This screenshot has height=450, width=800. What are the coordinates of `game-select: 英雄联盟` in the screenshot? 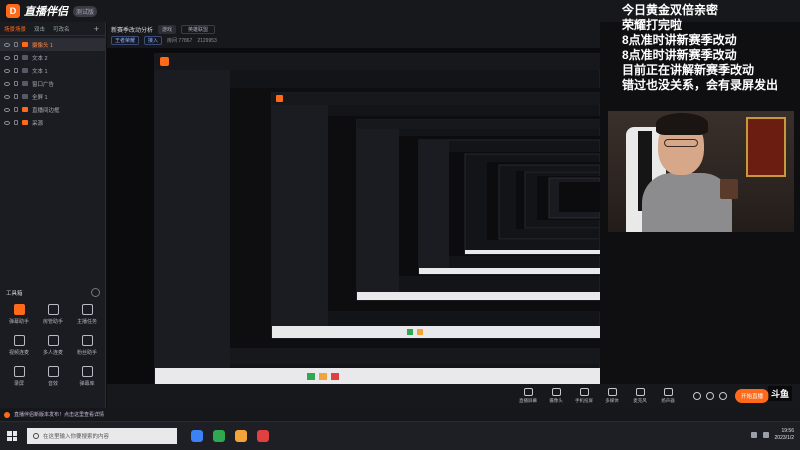 It's located at (198, 29).